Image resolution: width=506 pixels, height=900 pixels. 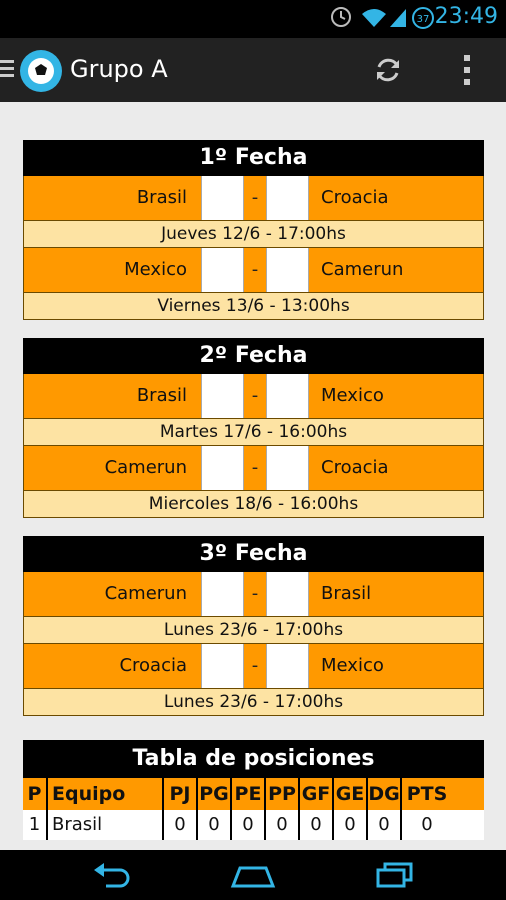 What do you see at coordinates (427, 794) in the screenshot?
I see `column-header: PTS` at bounding box center [427, 794].